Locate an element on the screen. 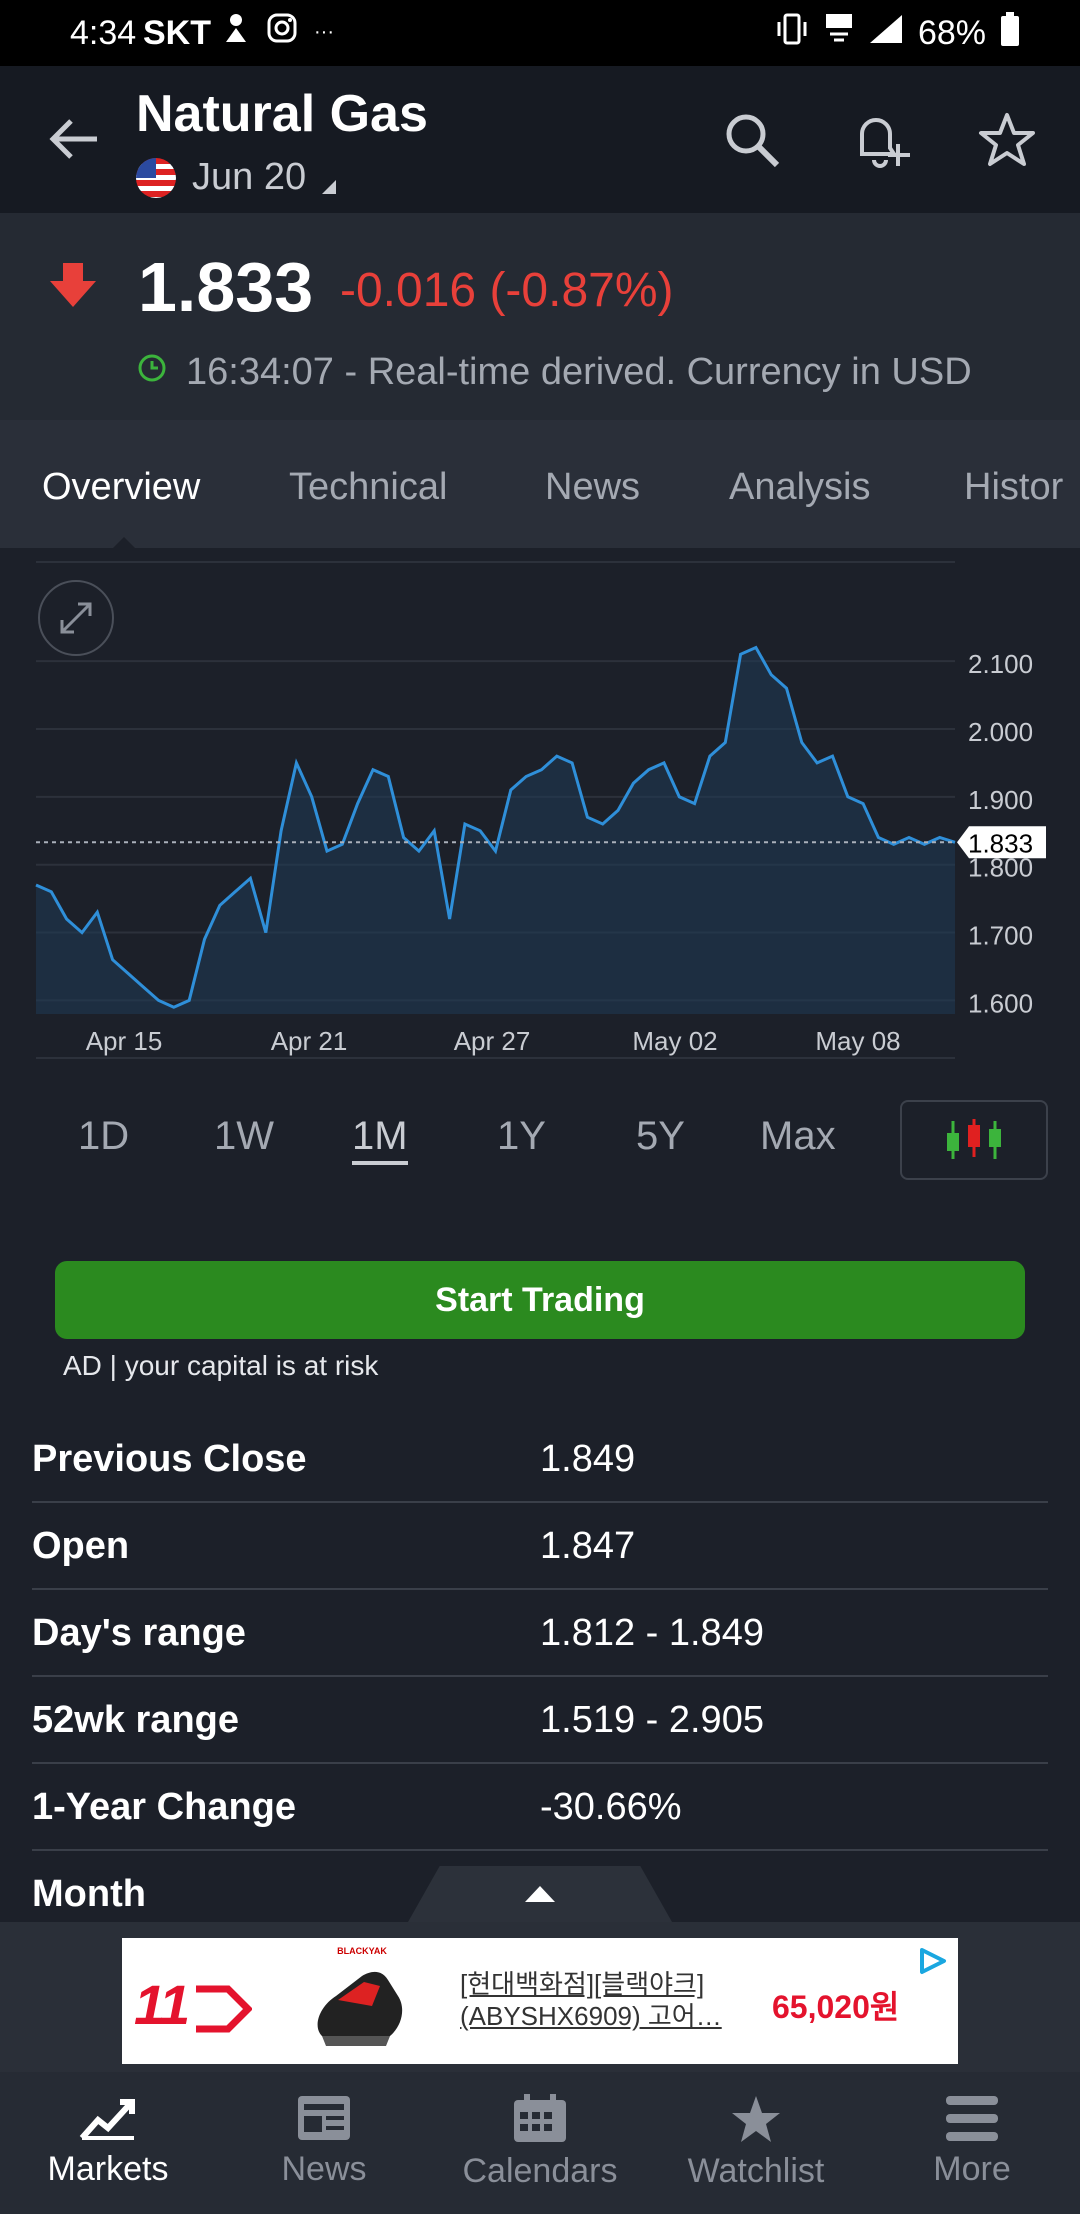  y-tick-label: 2.100 is located at coordinates (1000, 664).